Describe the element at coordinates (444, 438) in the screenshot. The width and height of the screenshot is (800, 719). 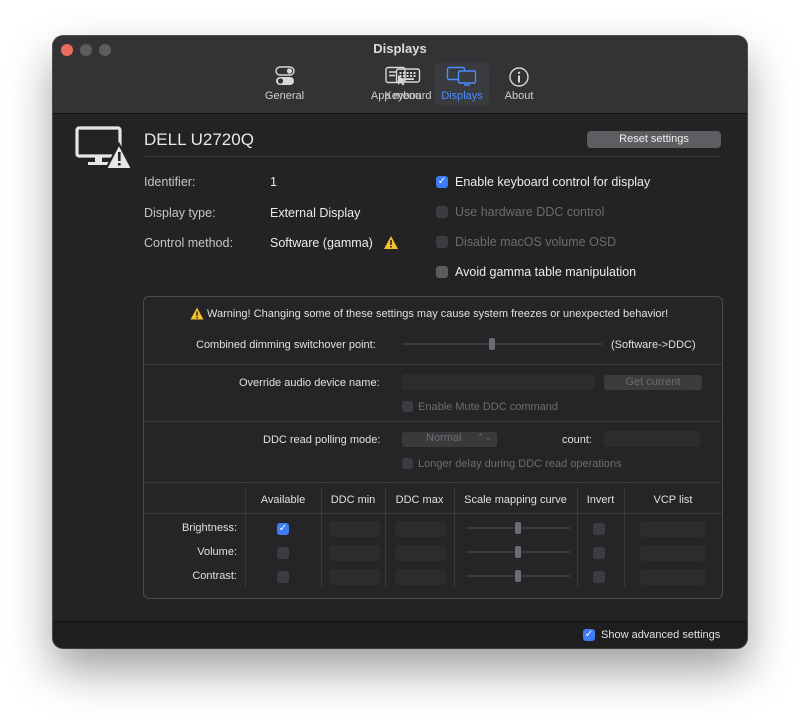
I see `polling-mode-value: Normal` at that location.